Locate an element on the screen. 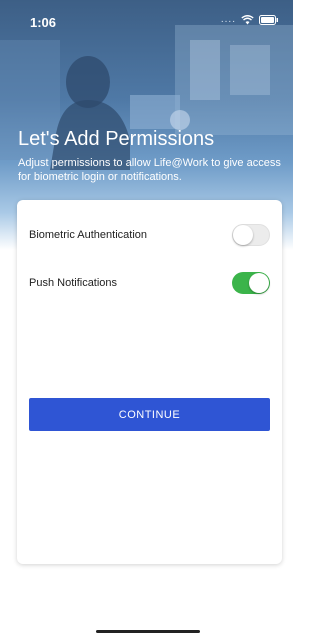  push-notifications-toggle is located at coordinates (251, 283).